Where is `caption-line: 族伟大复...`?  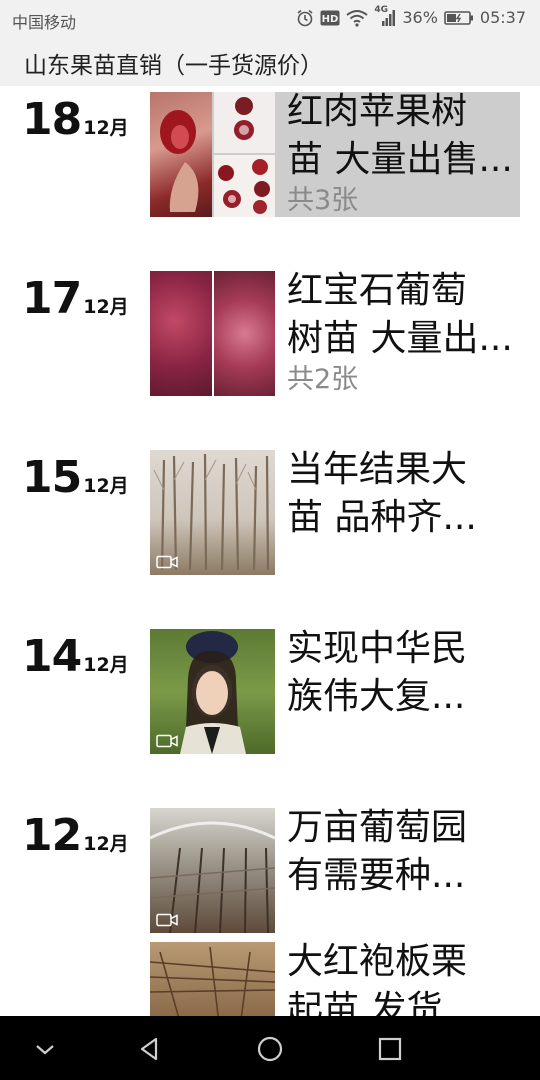
caption-line: 族伟大复... is located at coordinates (376, 696).